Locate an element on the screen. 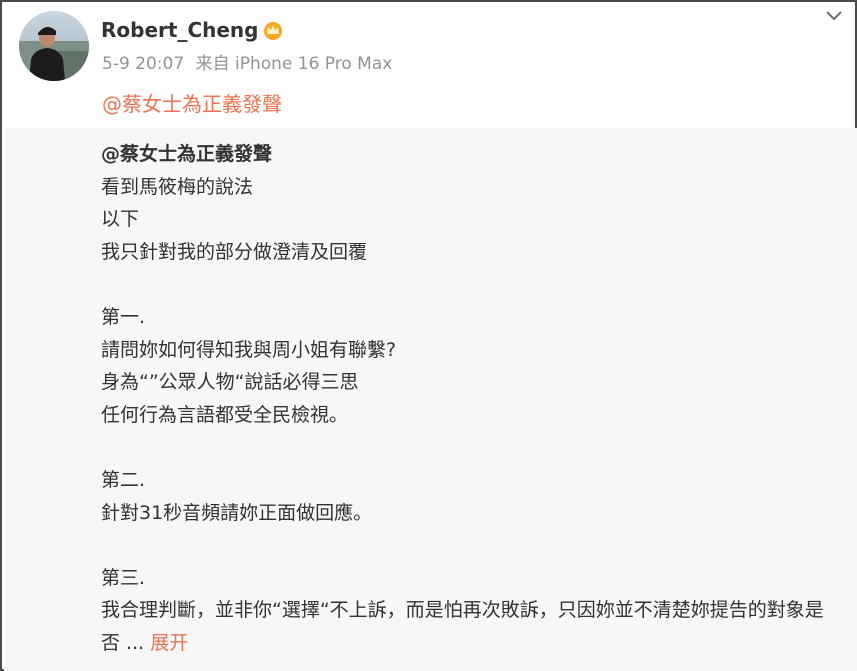 The height and width of the screenshot is (671, 857). username: Robert_Cheng is located at coordinates (192, 30).